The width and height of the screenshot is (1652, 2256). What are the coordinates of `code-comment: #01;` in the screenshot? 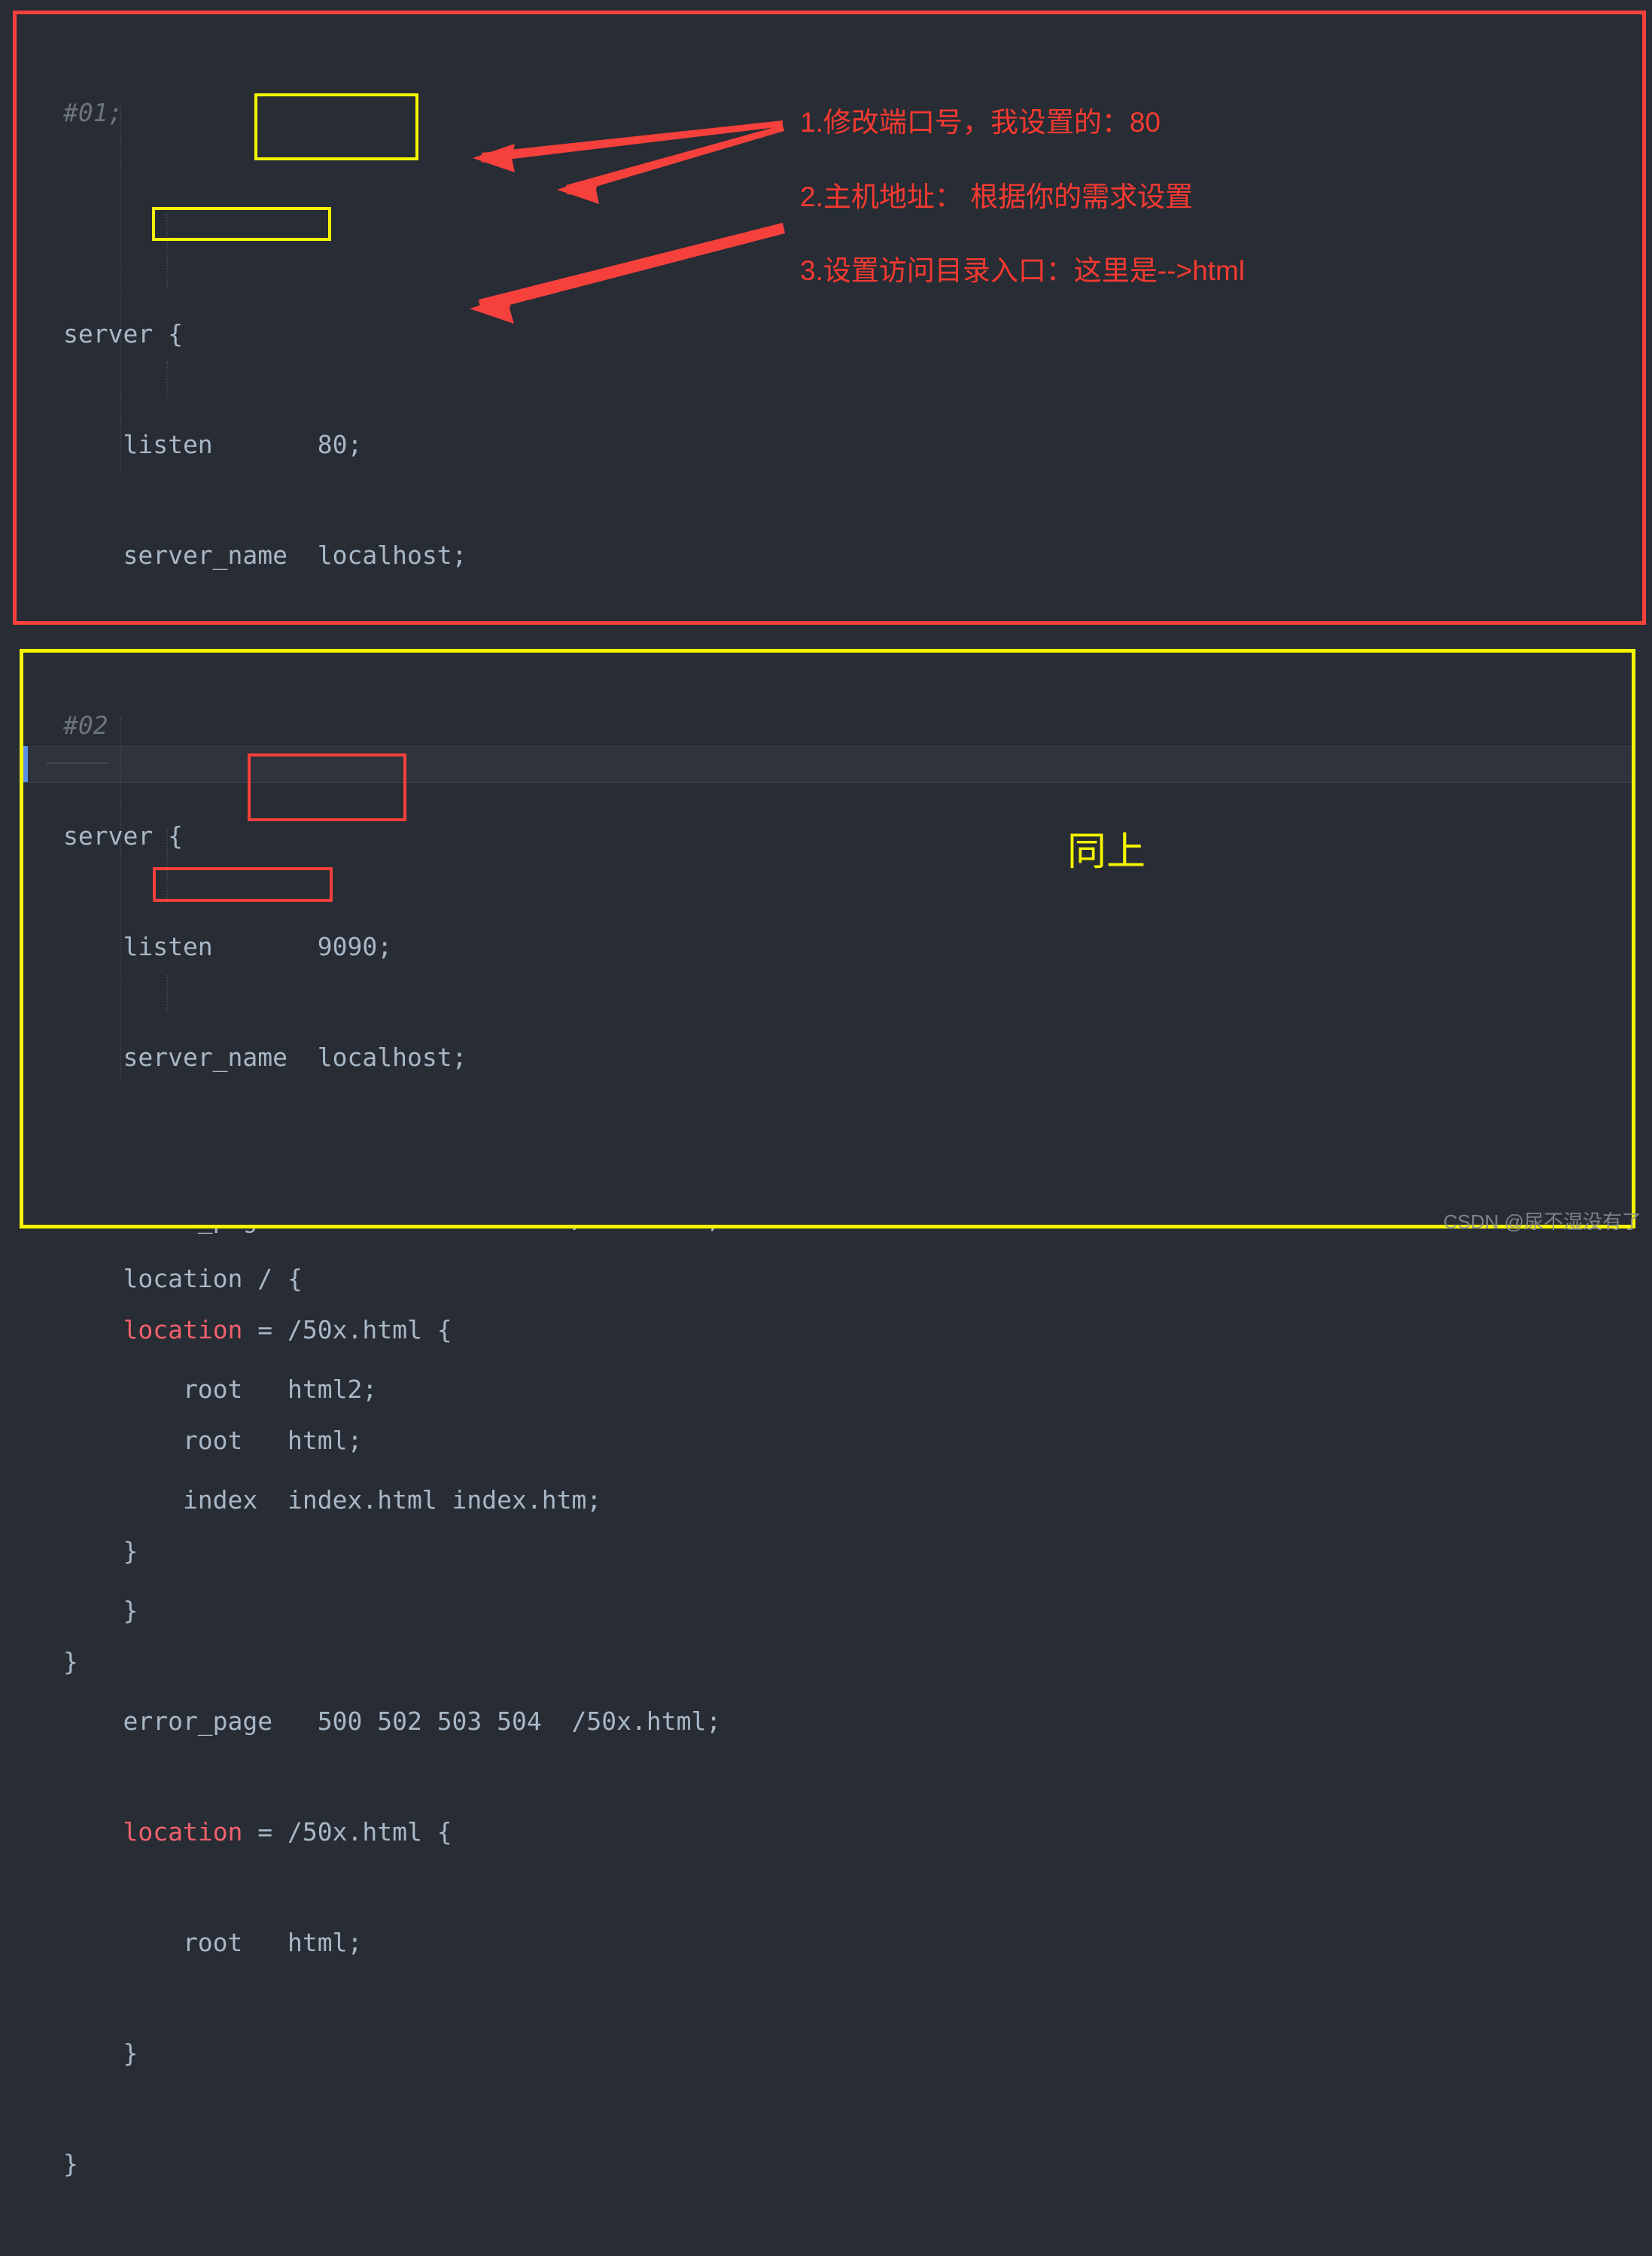 It's located at (93, 112).